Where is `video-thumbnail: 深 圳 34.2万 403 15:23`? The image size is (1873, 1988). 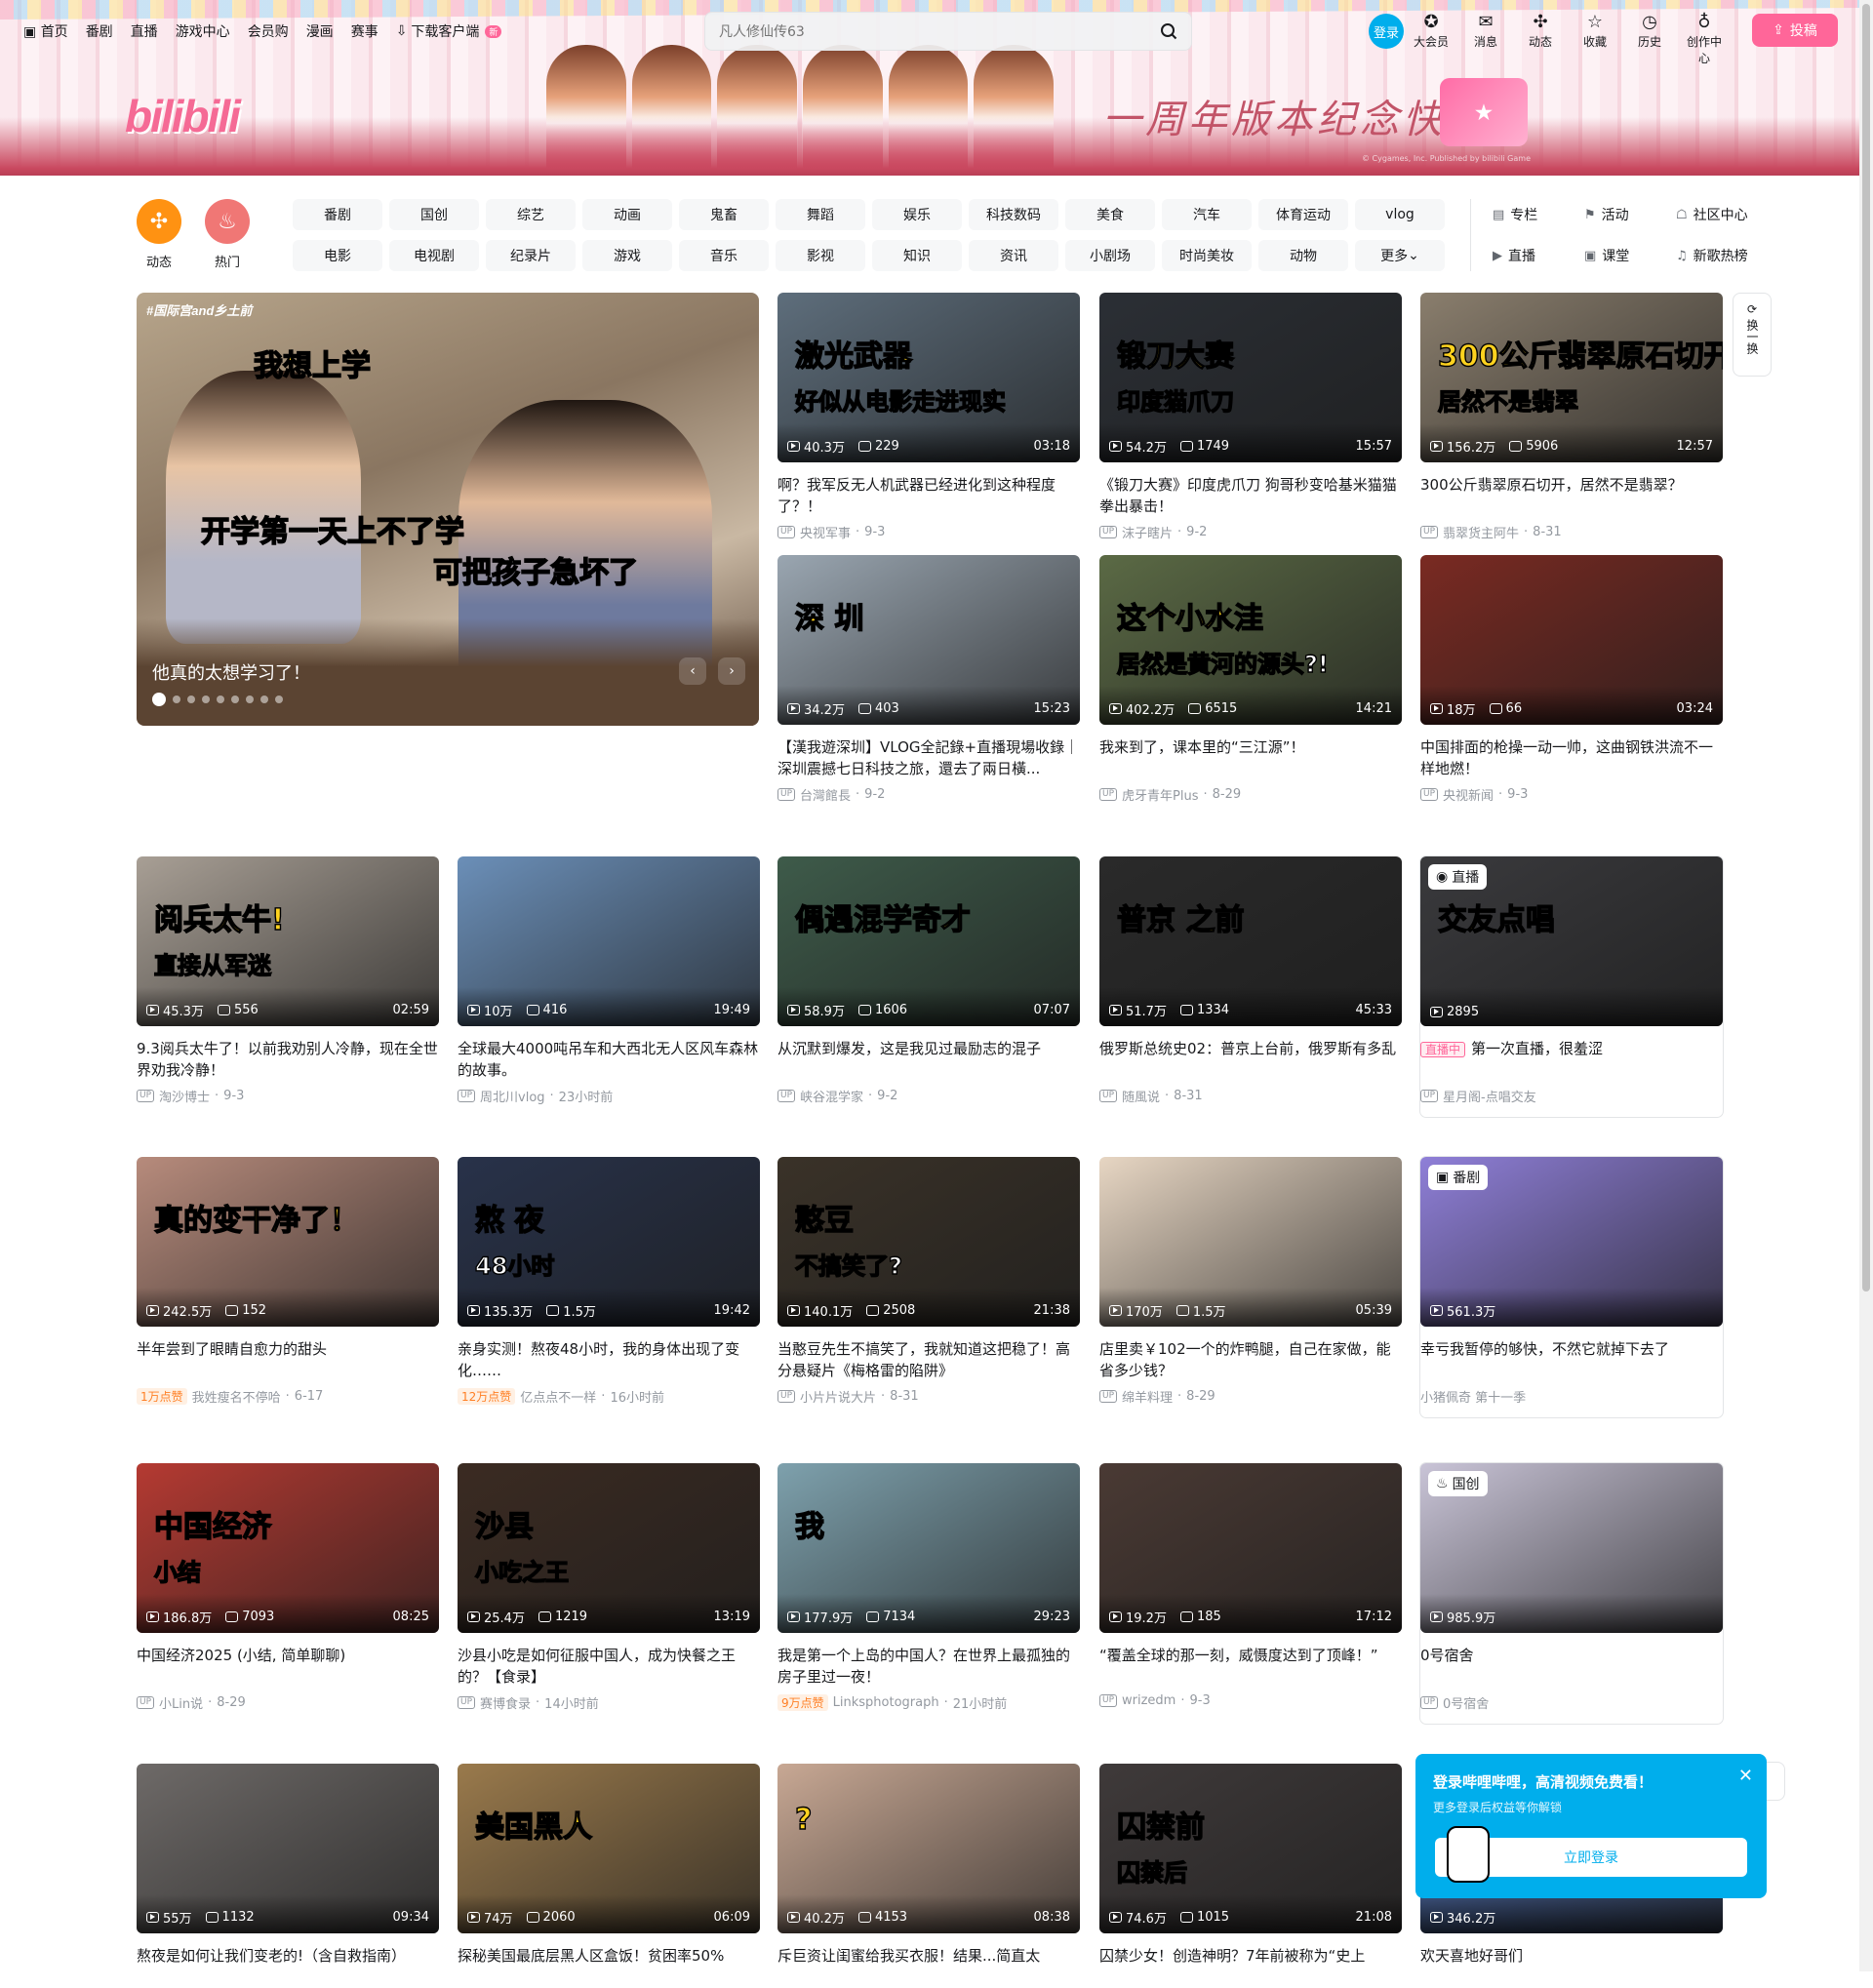 video-thumbnail: 深 圳 34.2万 403 15:23 is located at coordinates (928, 640).